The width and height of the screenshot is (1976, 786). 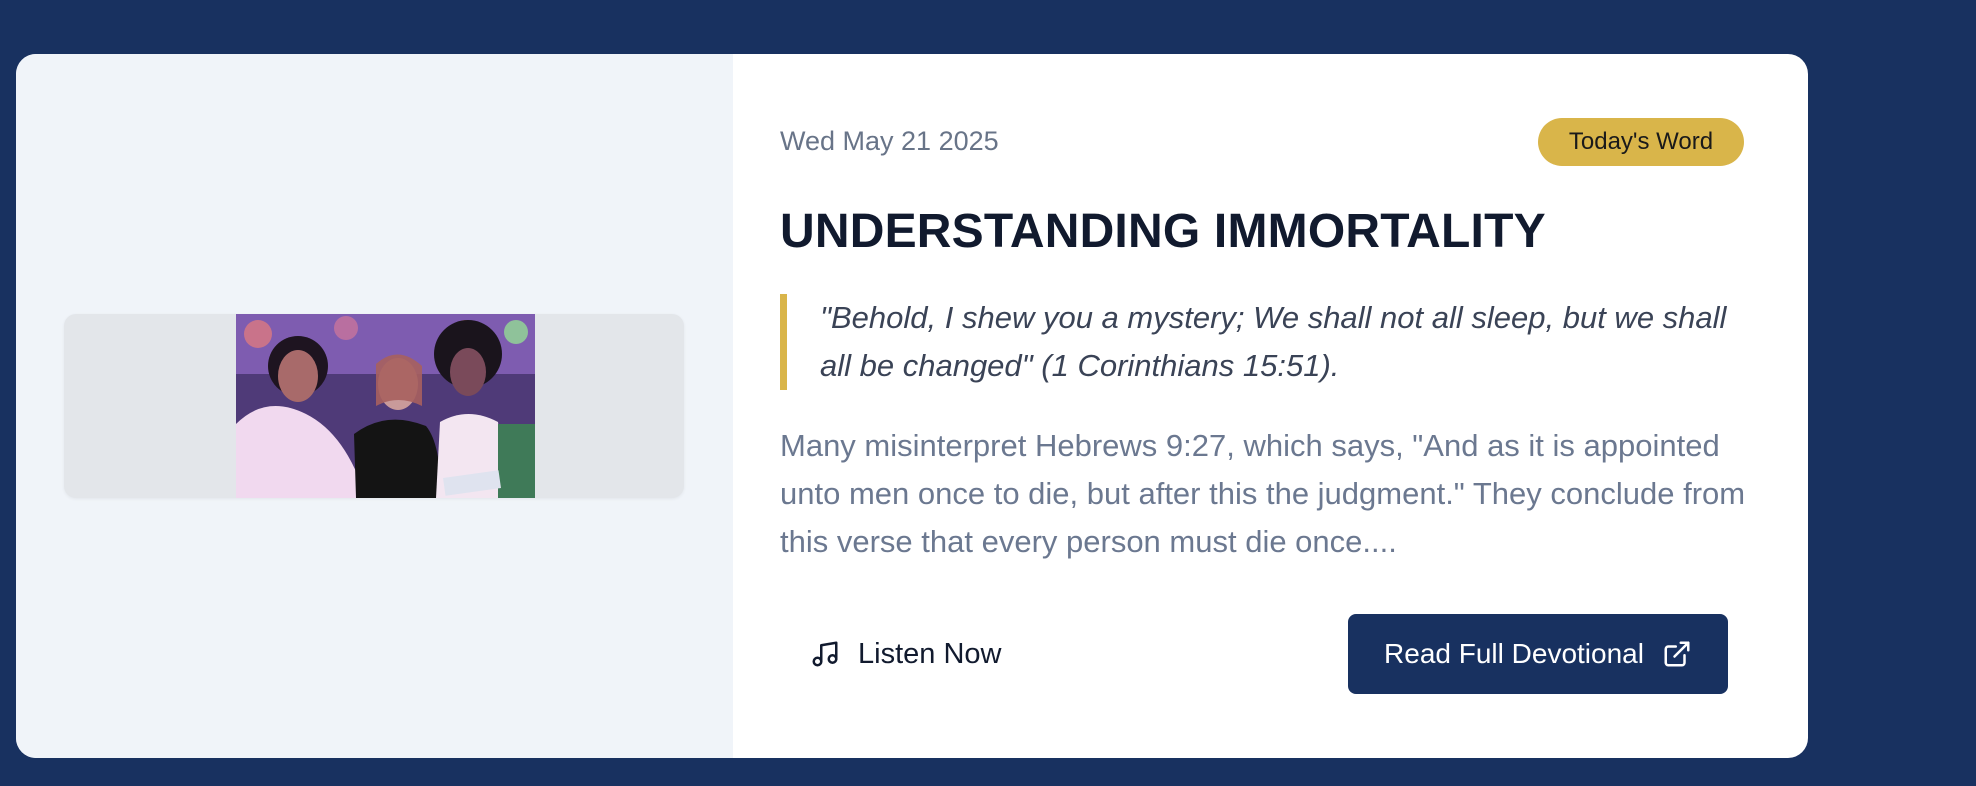 I want to click on listen-now-label: Listen Now, so click(x=930, y=653).